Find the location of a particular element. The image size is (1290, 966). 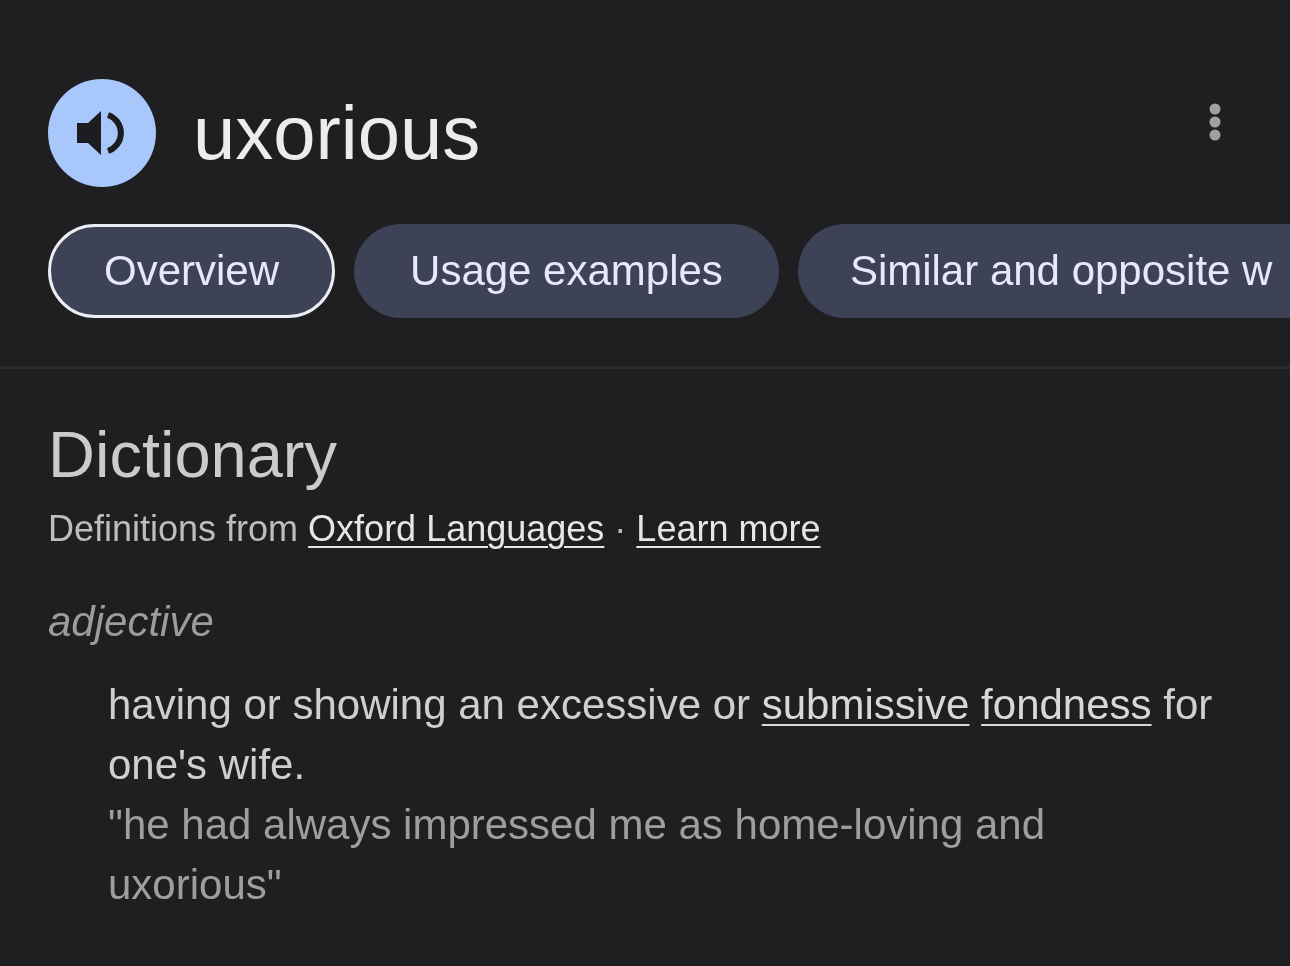

tab: Usage examples is located at coordinates (566, 271).